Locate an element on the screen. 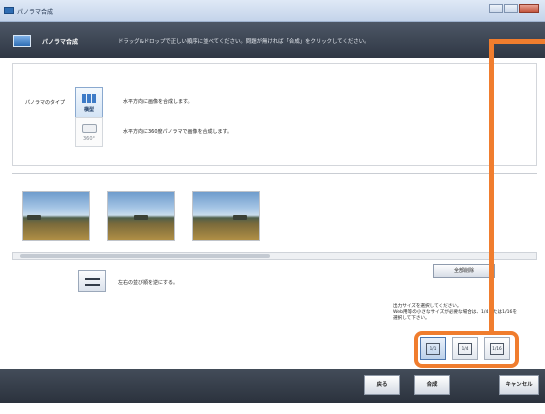 This screenshot has height=414, width=545. output-size-info-line-3: 選択して下さい。 is located at coordinates (411, 318).